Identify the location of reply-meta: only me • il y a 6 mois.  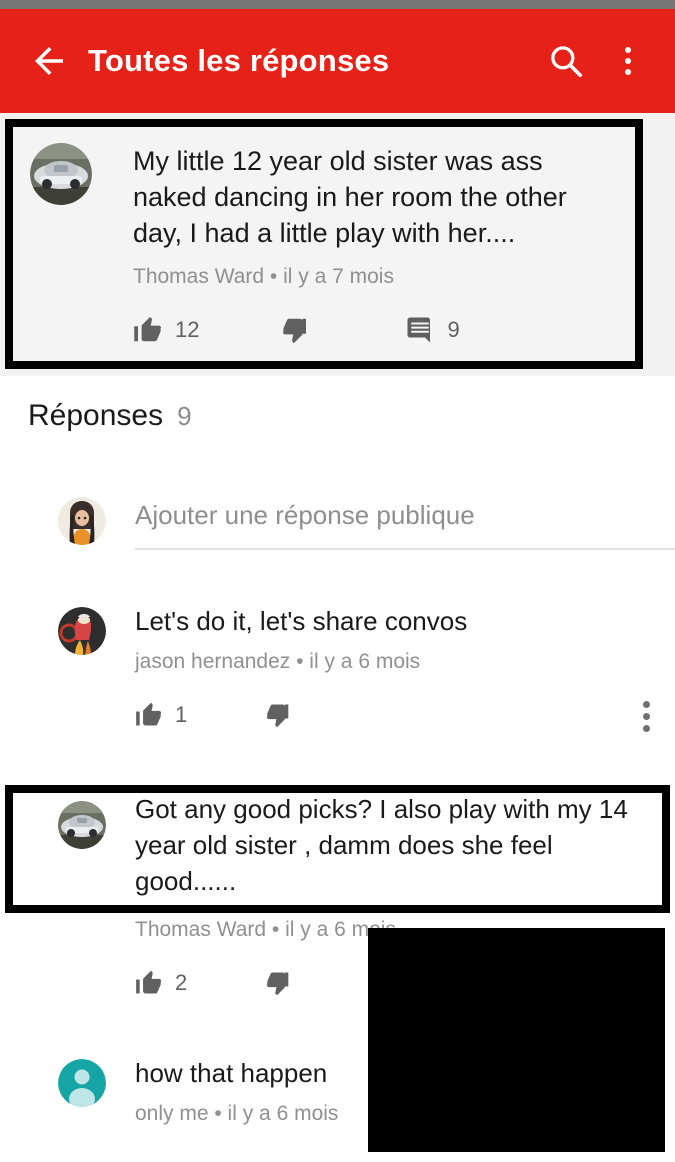
(237, 1113).